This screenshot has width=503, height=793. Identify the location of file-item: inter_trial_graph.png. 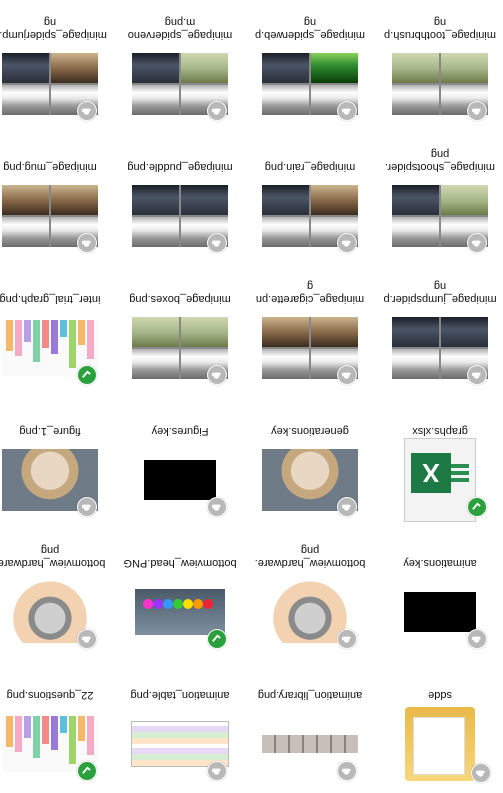
(54, 334).